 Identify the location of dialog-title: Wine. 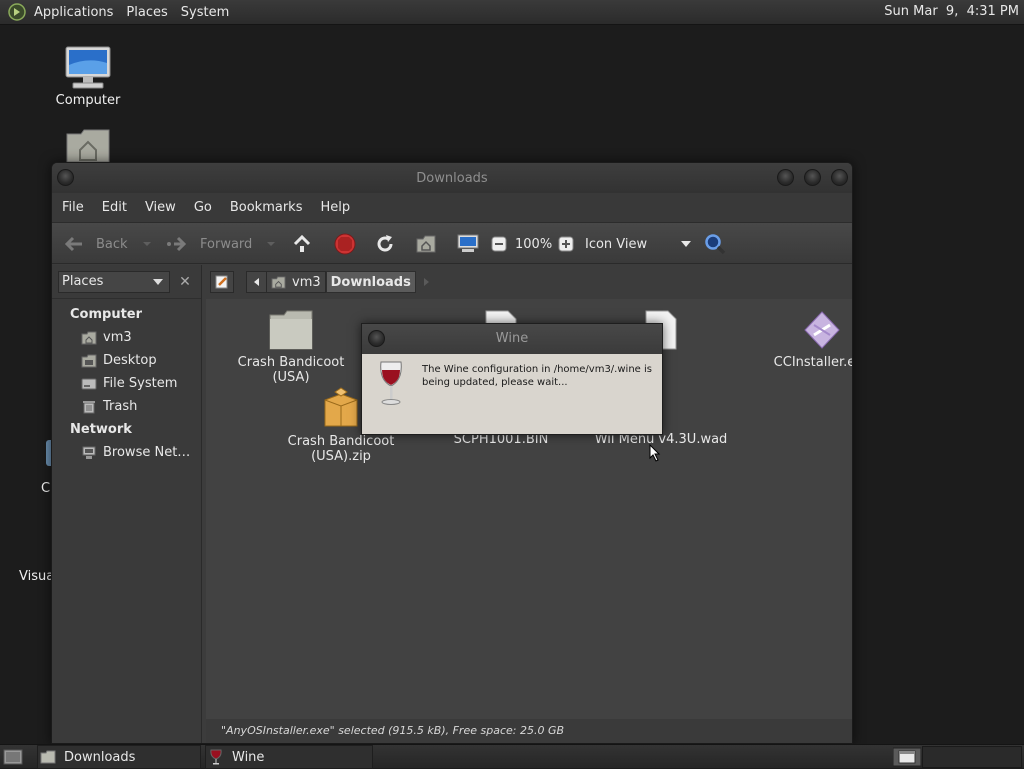
(512, 338).